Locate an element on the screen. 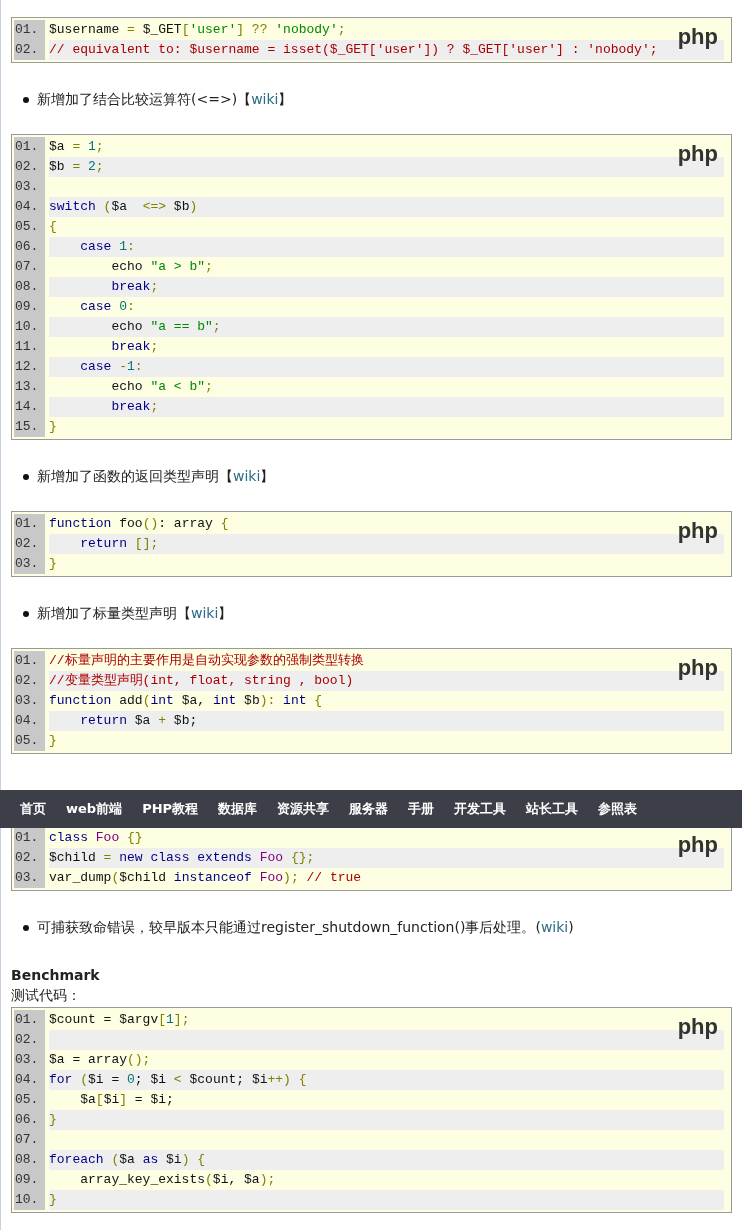  nav-link: web前端 is located at coordinates (94, 809).